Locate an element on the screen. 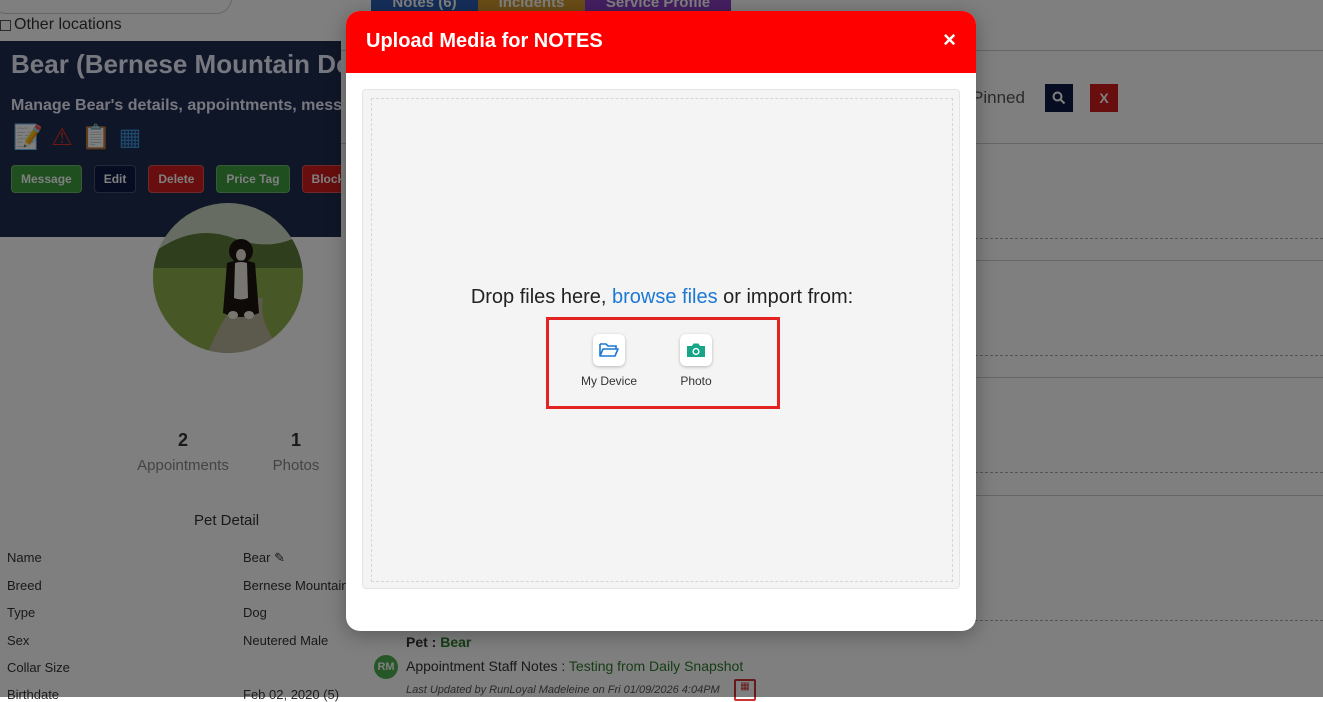 Image resolution: width=1323 pixels, height=702 pixels. close-icon: × is located at coordinates (949, 40).